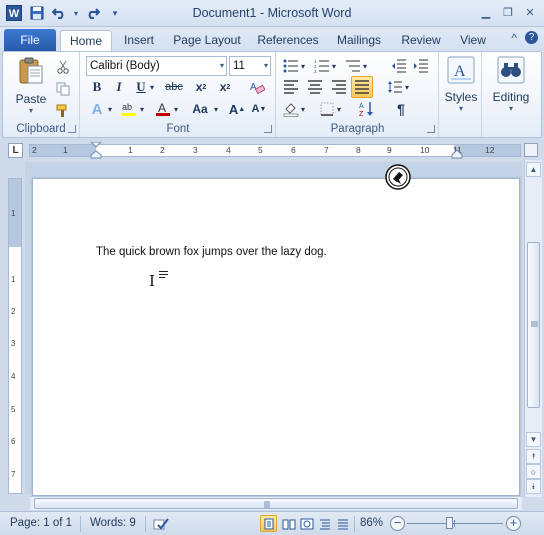  What do you see at coordinates (514, 38) in the screenshot?
I see `minimize-ribbon-icon: ^` at bounding box center [514, 38].